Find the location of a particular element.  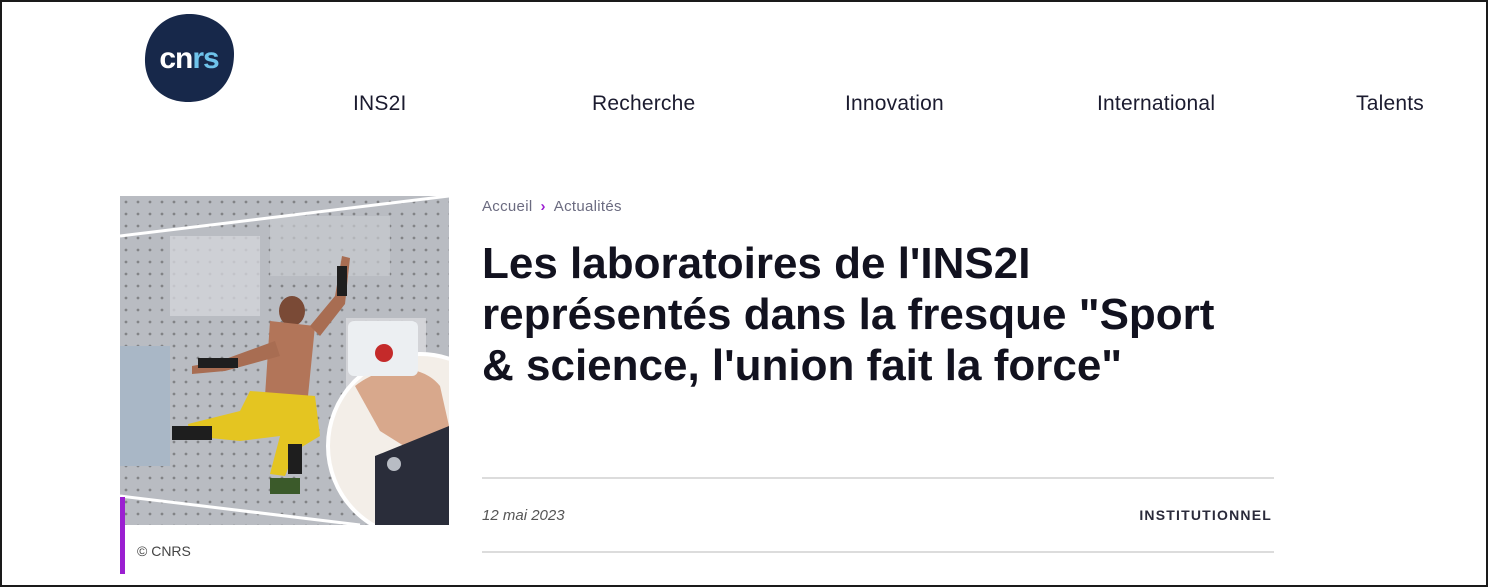

logo-text-cn: cn is located at coordinates (176, 58).